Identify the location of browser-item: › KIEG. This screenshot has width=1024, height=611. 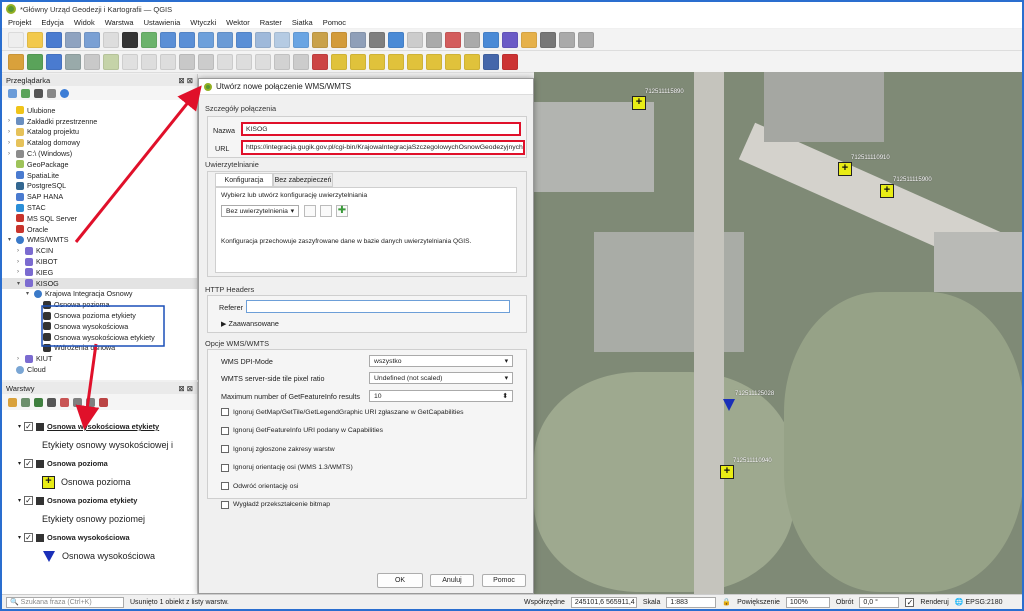
(99, 272).